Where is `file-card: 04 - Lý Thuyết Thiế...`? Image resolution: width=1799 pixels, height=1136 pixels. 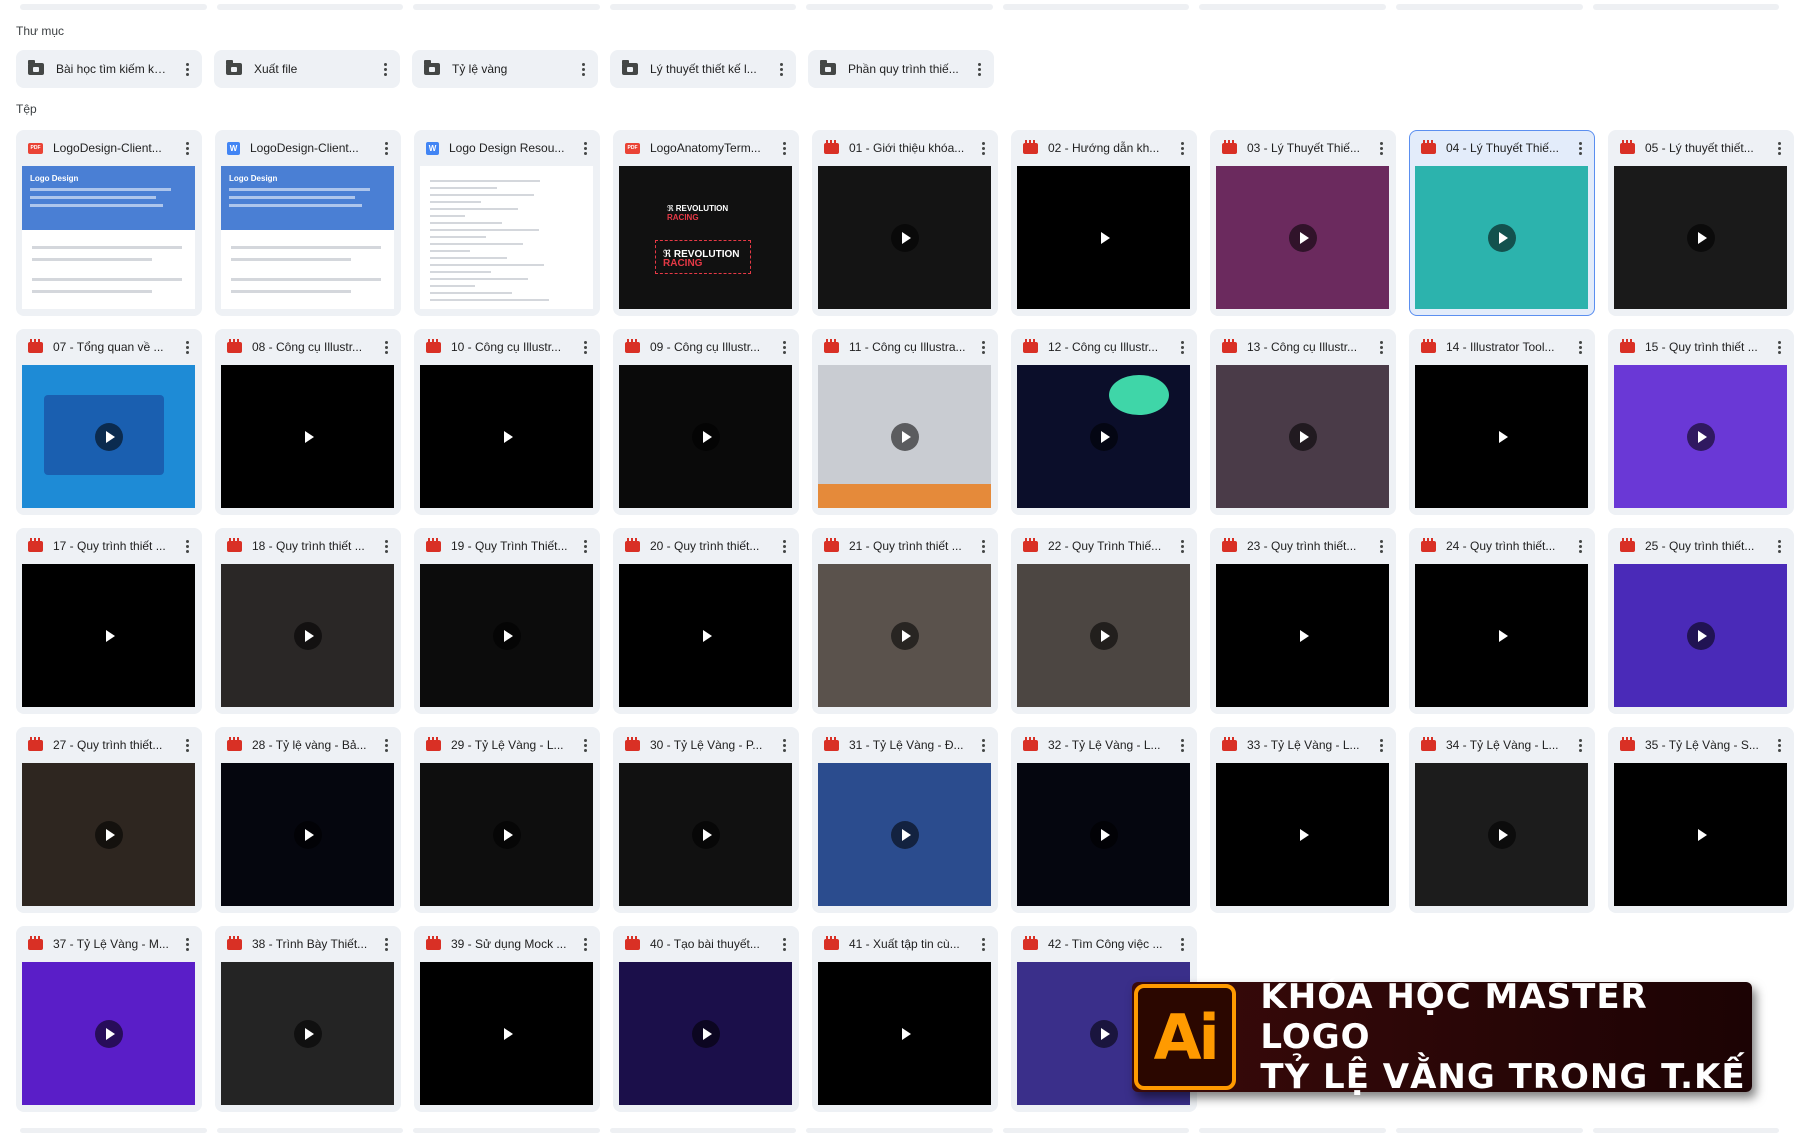
file-card: 04 - Lý Thuyết Thiế... is located at coordinates (1502, 223).